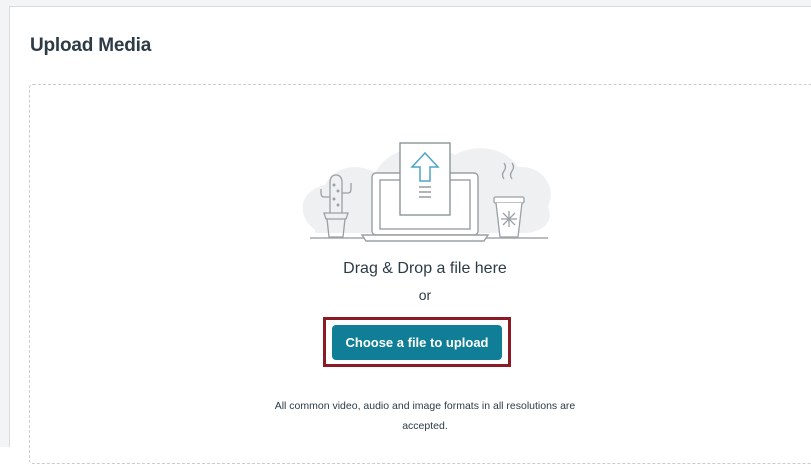 Image resolution: width=811 pixels, height=464 pixels. I want to click on upload-document-icon, so click(425, 179).